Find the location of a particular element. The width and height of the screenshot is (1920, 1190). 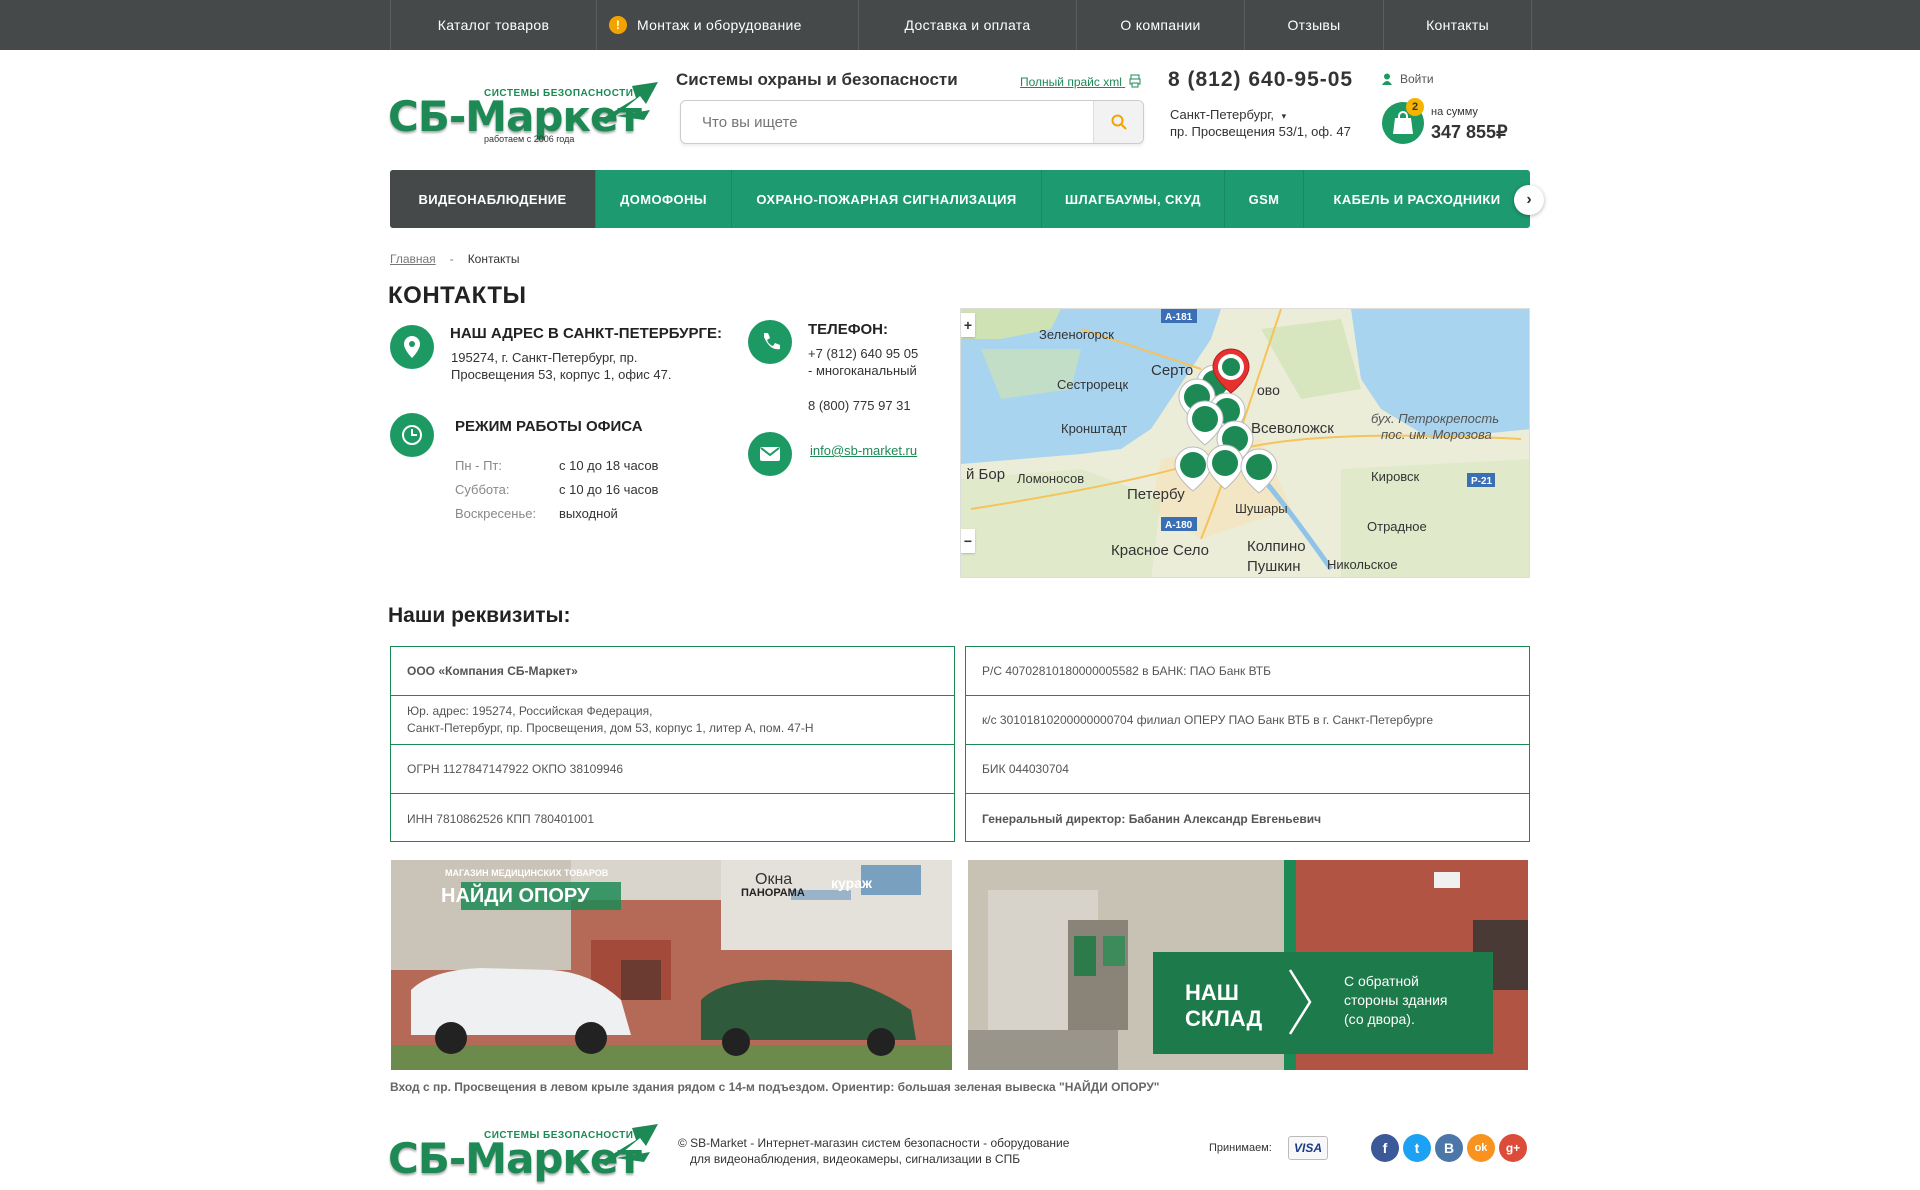

cart-count-badge: 2 is located at coordinates (1415, 107).